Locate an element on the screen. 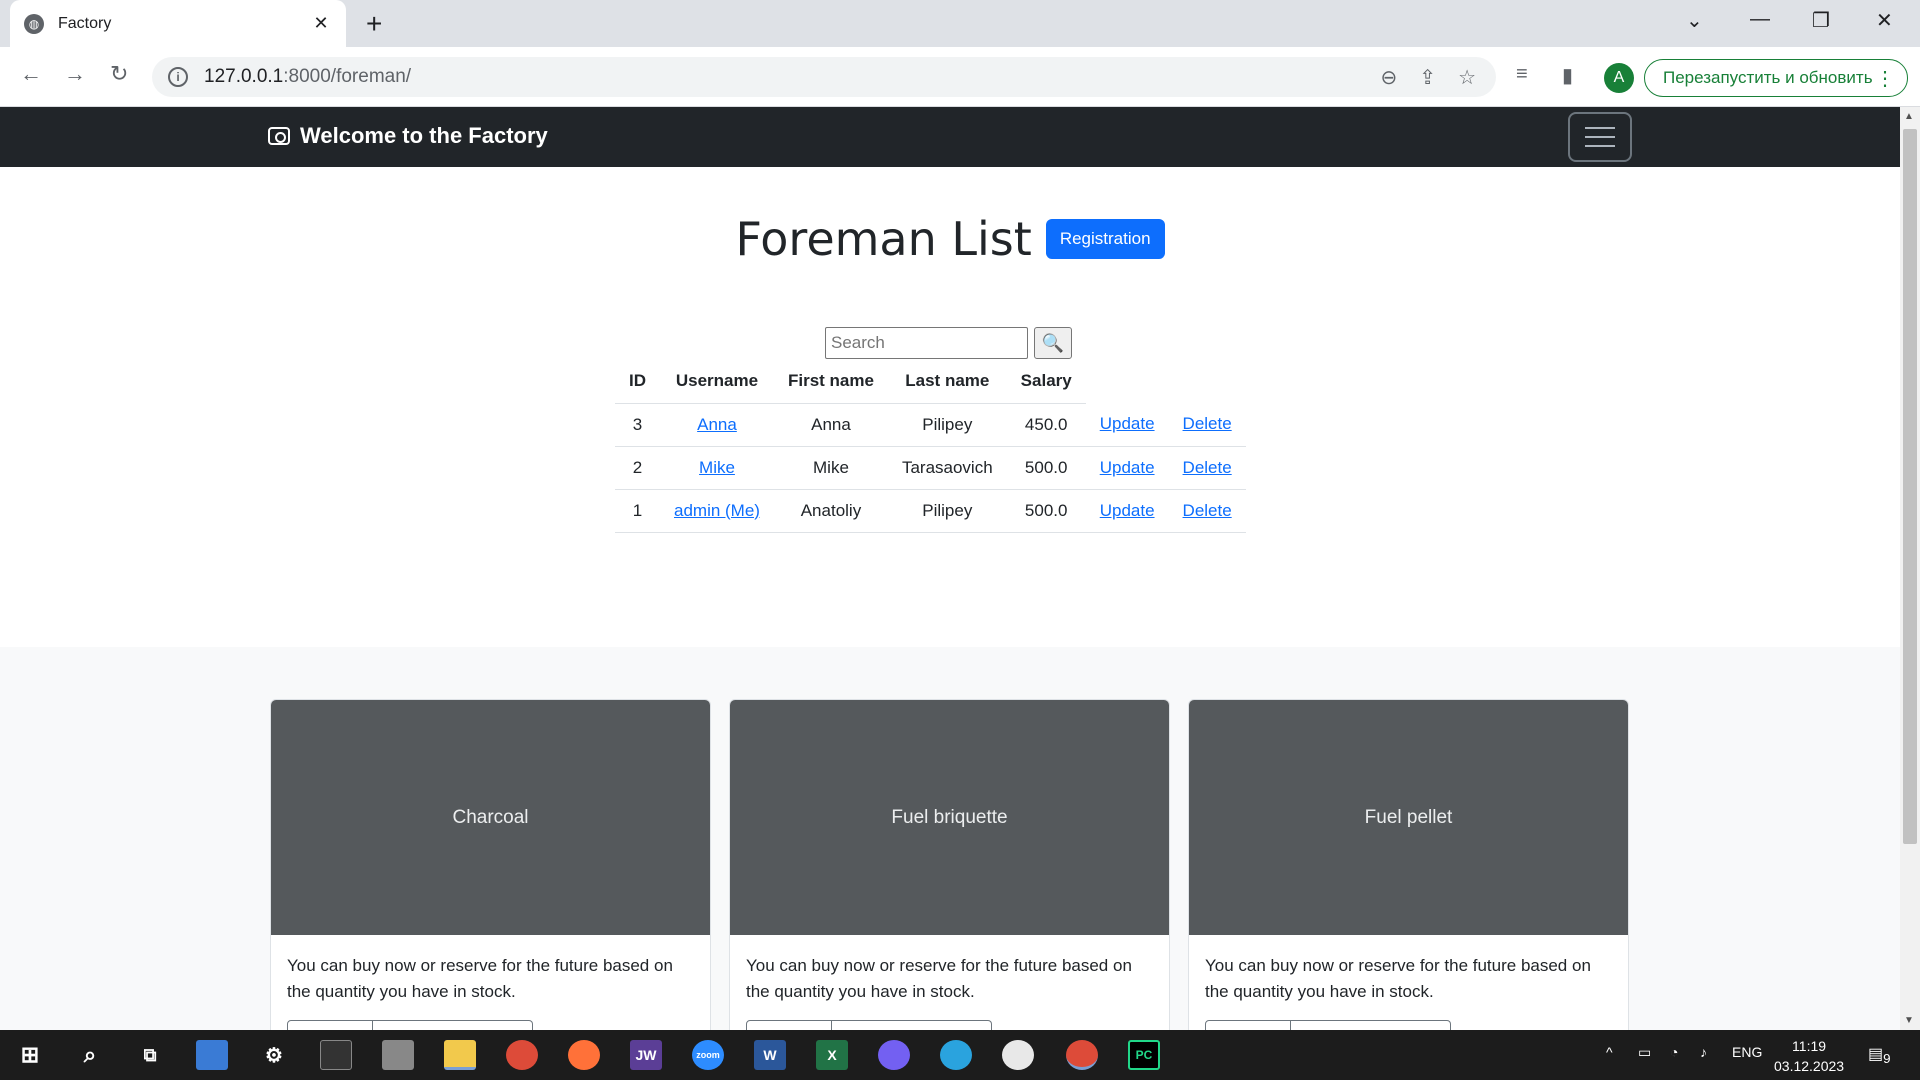  header-delete is located at coordinates (1207, 381).